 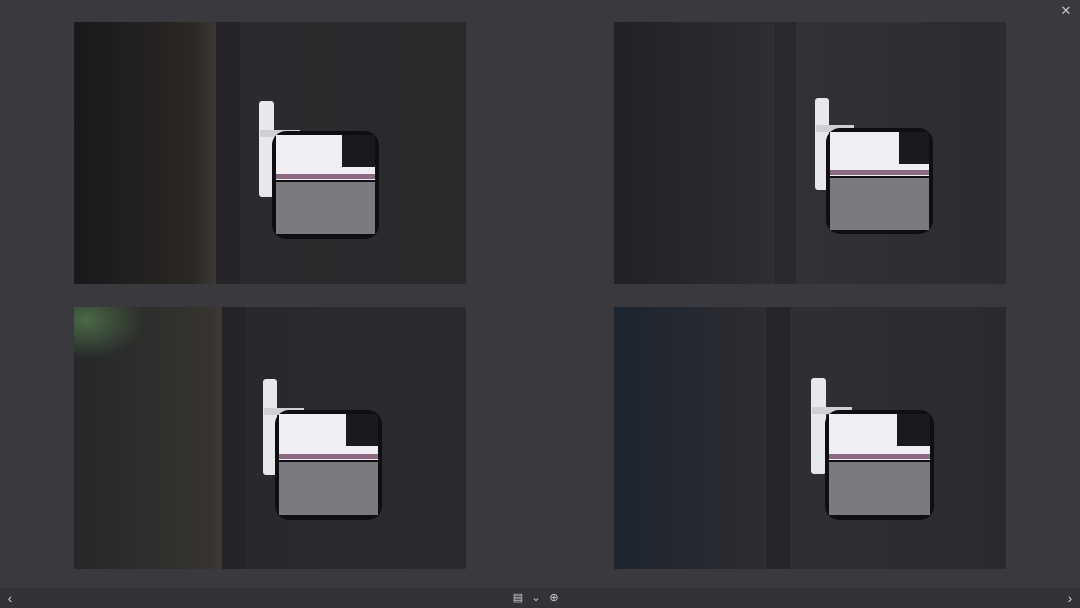 What do you see at coordinates (1070, 598) in the screenshot?
I see `chevron-right-icon: ›` at bounding box center [1070, 598].